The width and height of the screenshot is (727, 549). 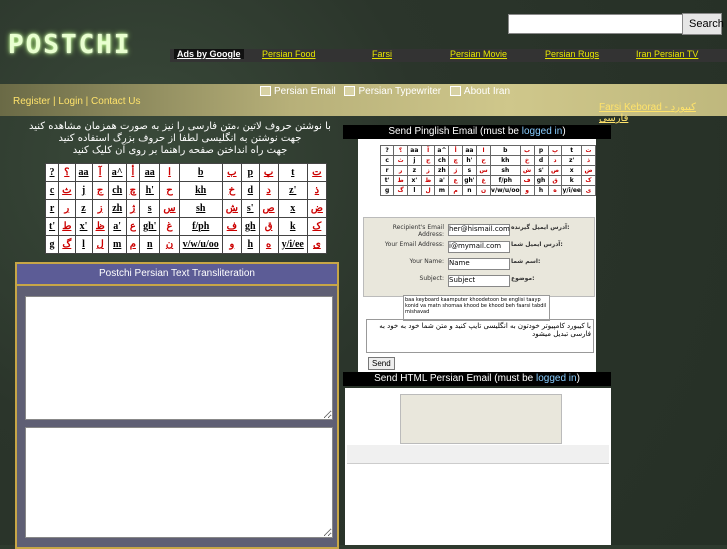 What do you see at coordinates (316, 190) in the screenshot?
I see `persian-key: ذ` at bounding box center [316, 190].